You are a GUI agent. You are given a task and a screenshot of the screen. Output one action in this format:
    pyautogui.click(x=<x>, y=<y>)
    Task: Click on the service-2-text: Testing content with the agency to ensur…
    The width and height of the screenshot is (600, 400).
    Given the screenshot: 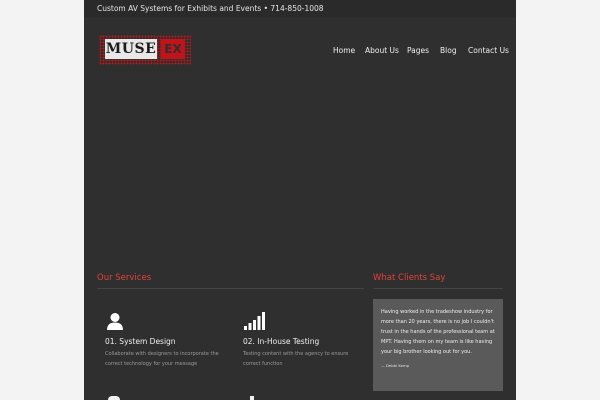 What is the action you would take?
    pyautogui.click(x=296, y=359)
    